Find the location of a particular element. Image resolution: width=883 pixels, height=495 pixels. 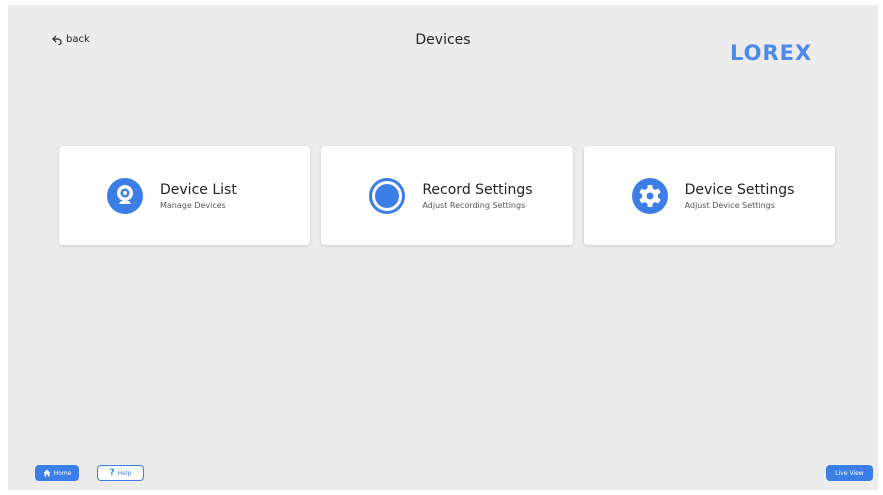

home-button: Home is located at coordinates (57, 473).